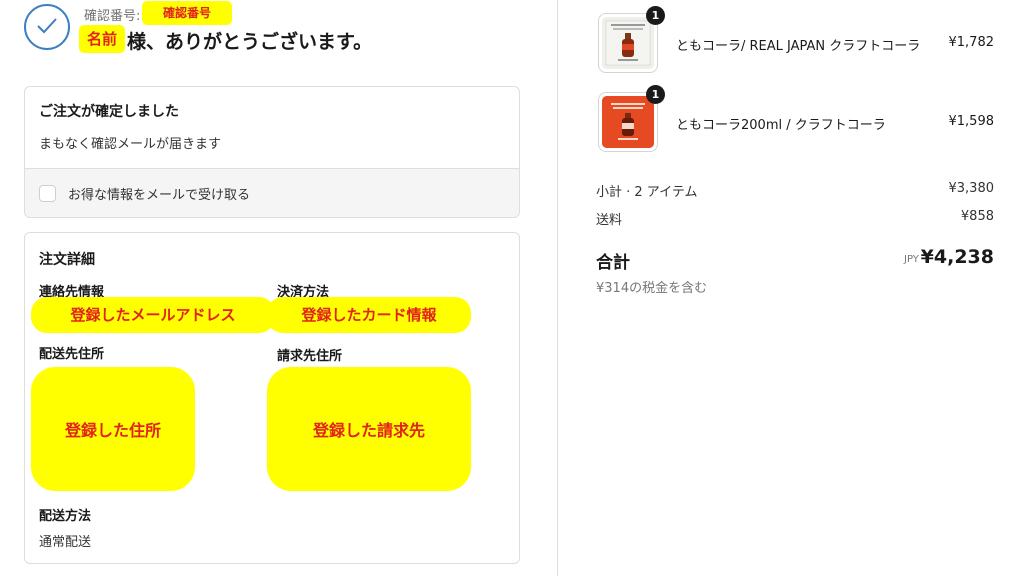  I want to click on confirmation-number-label: 確認番号:, so click(112, 16).